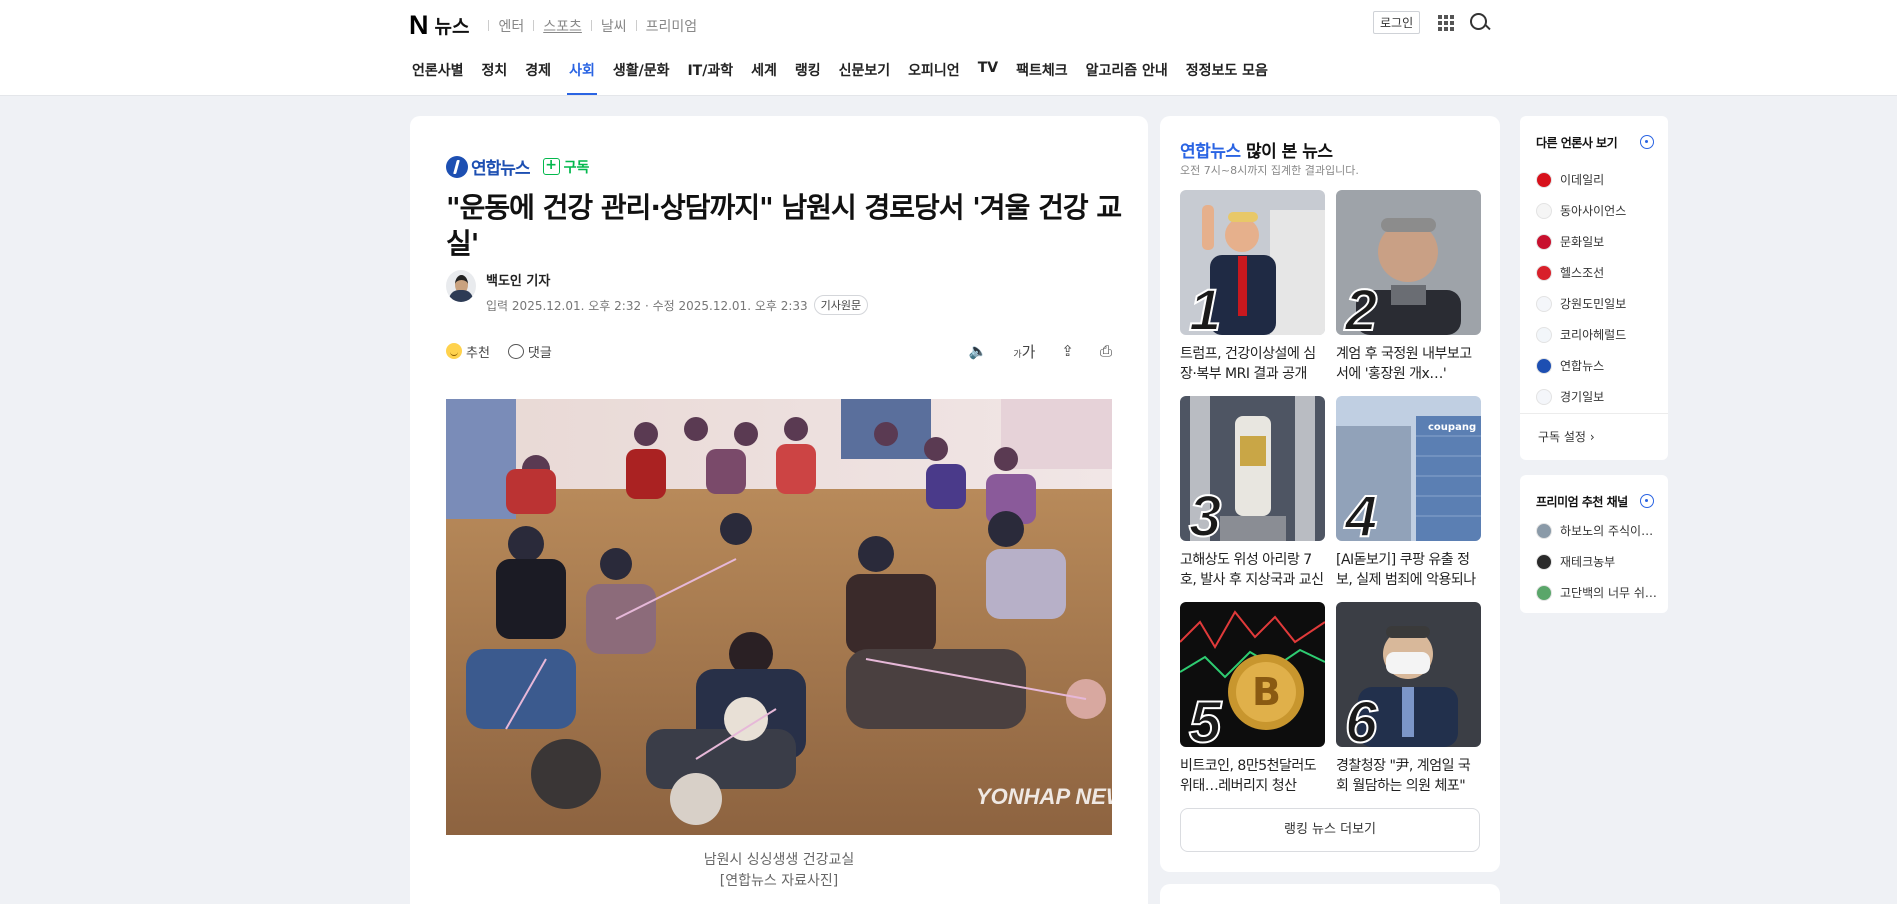  What do you see at coordinates (1227, 77) in the screenshot?
I see `tab-corrections: 정정보도 모음` at bounding box center [1227, 77].